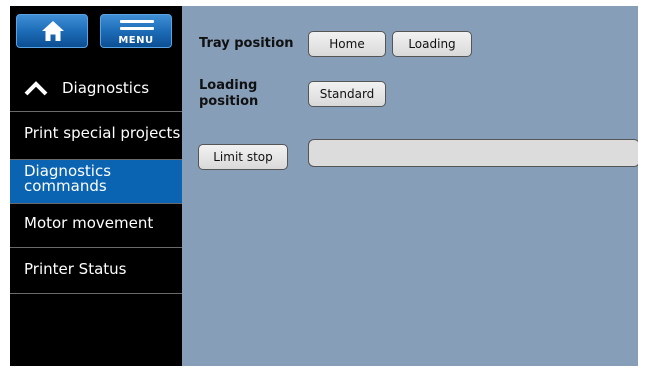 The image size is (648, 369). I want to click on sidebar-header-label: Diagnostics, so click(106, 87).